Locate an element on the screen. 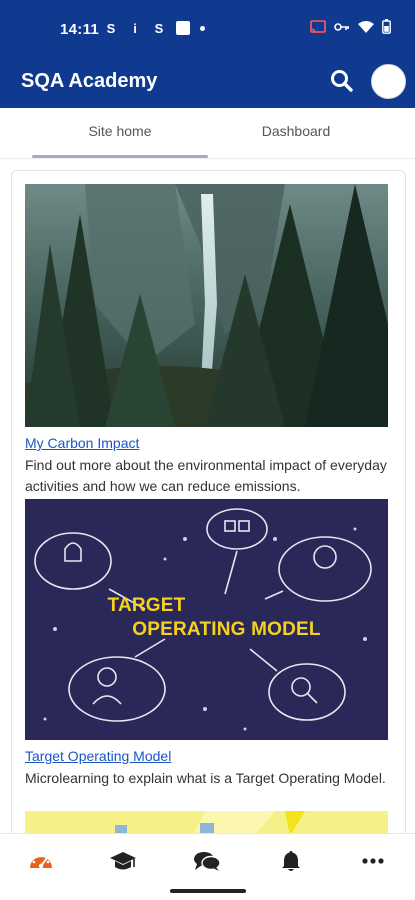  tab-divider is located at coordinates (207, 158).